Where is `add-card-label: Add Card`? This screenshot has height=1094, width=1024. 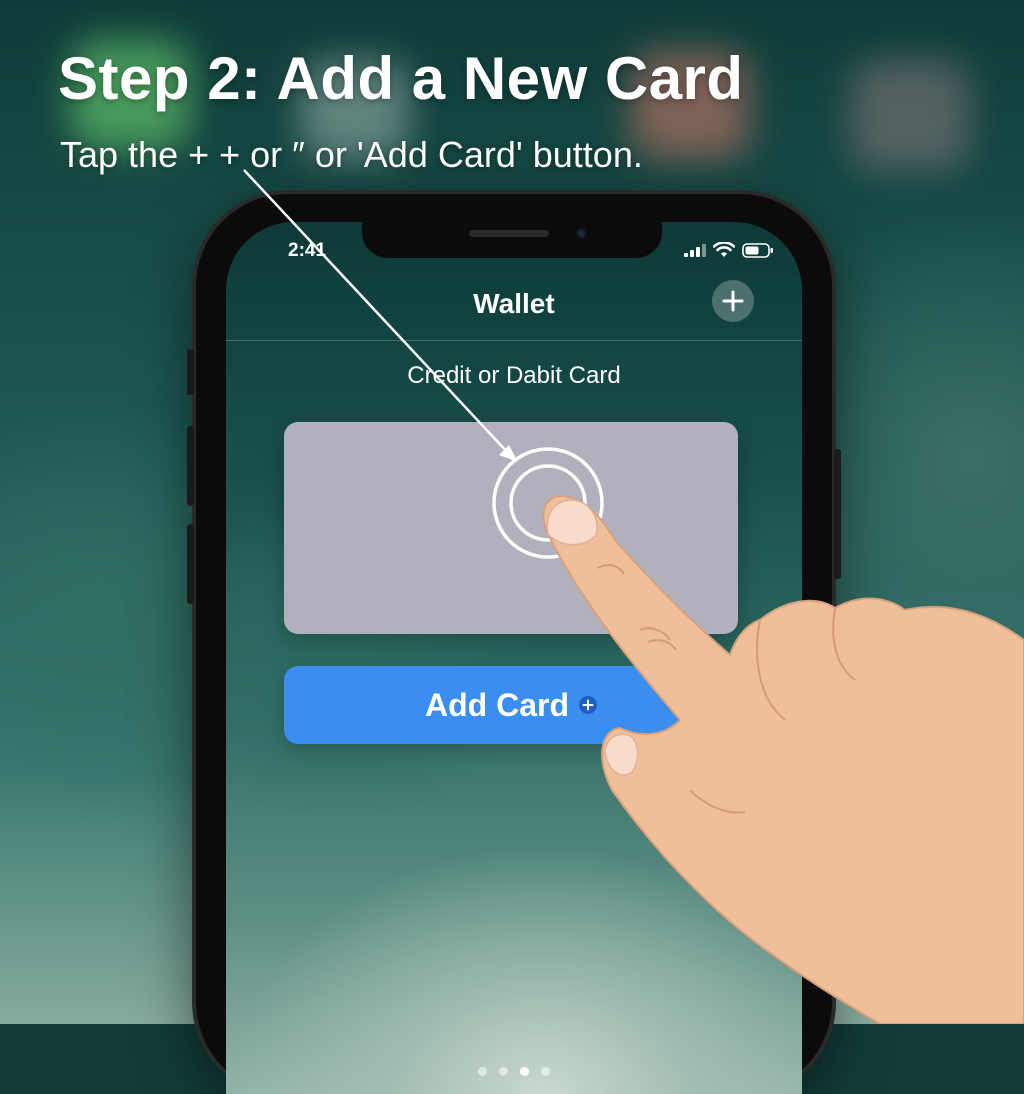
add-card-label: Add Card is located at coordinates (497, 704).